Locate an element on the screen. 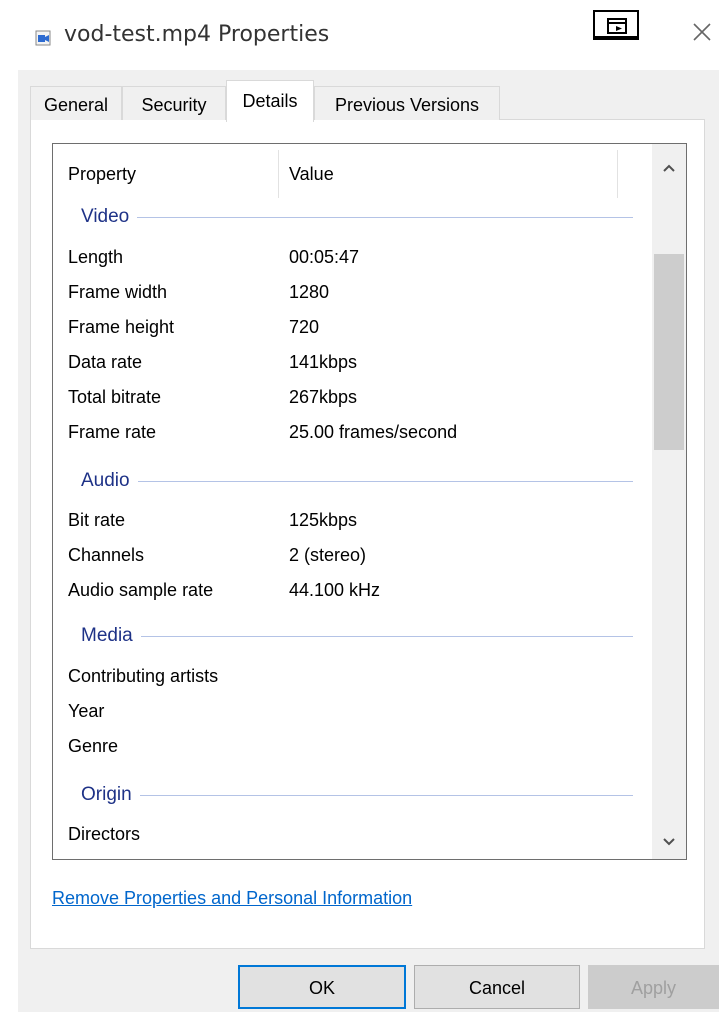 The width and height of the screenshot is (719, 1012). table-row: Length 00:05:47 is located at coordinates (348, 258).